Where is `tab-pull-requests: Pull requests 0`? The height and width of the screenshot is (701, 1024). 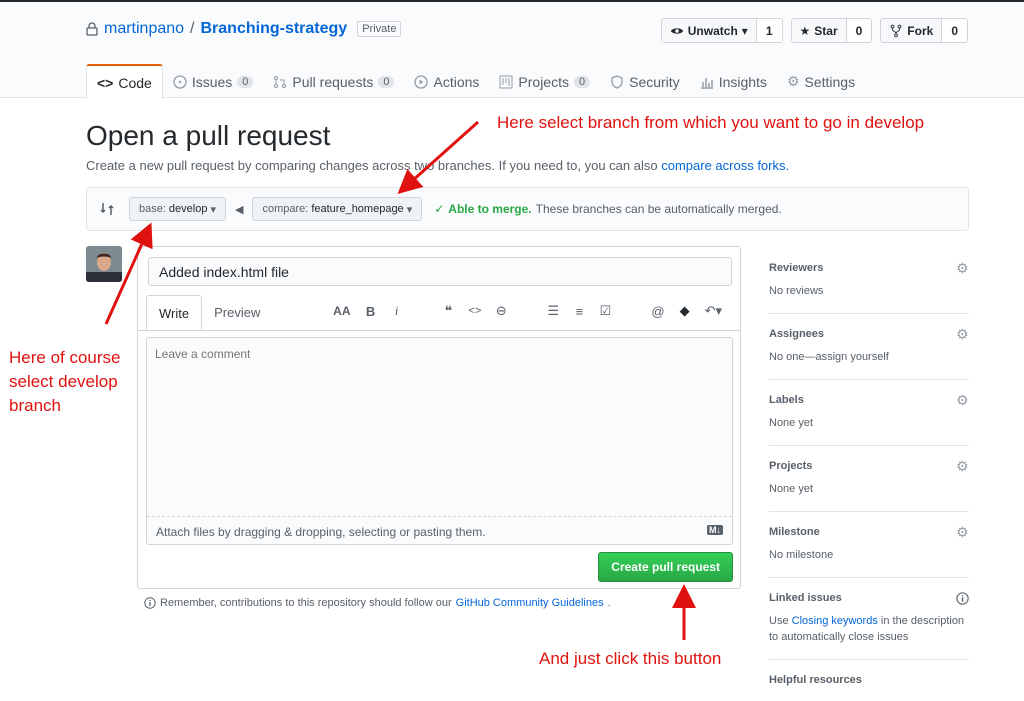
tab-pull-requests: Pull requests 0 is located at coordinates (333, 81).